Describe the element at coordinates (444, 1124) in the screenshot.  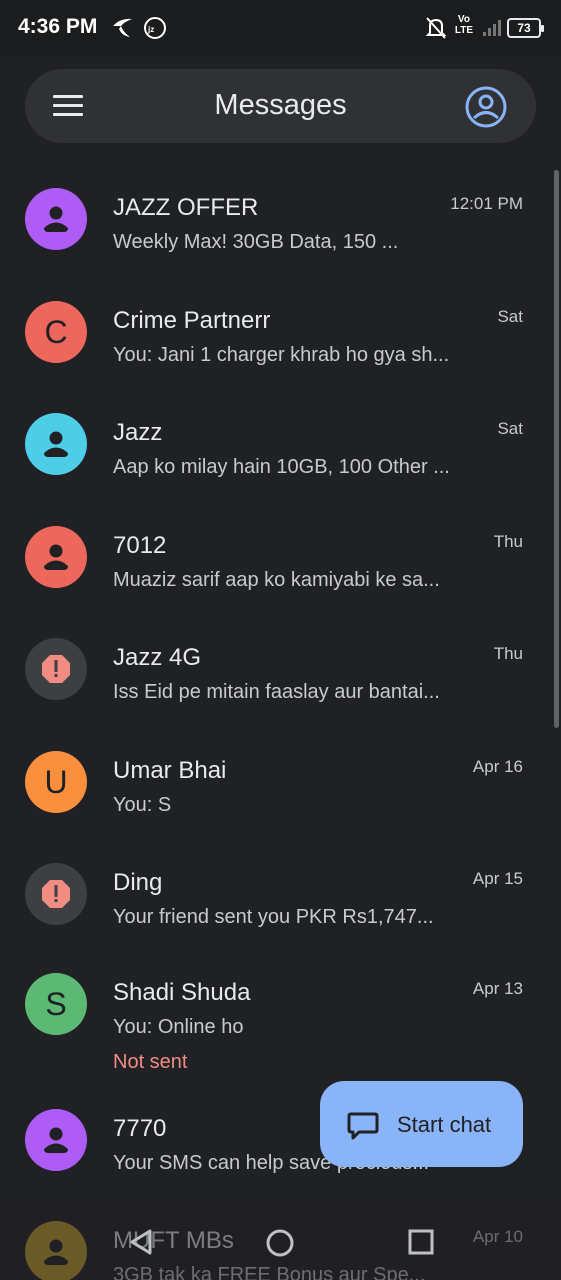
I see `start-chat-label: Start chat` at that location.